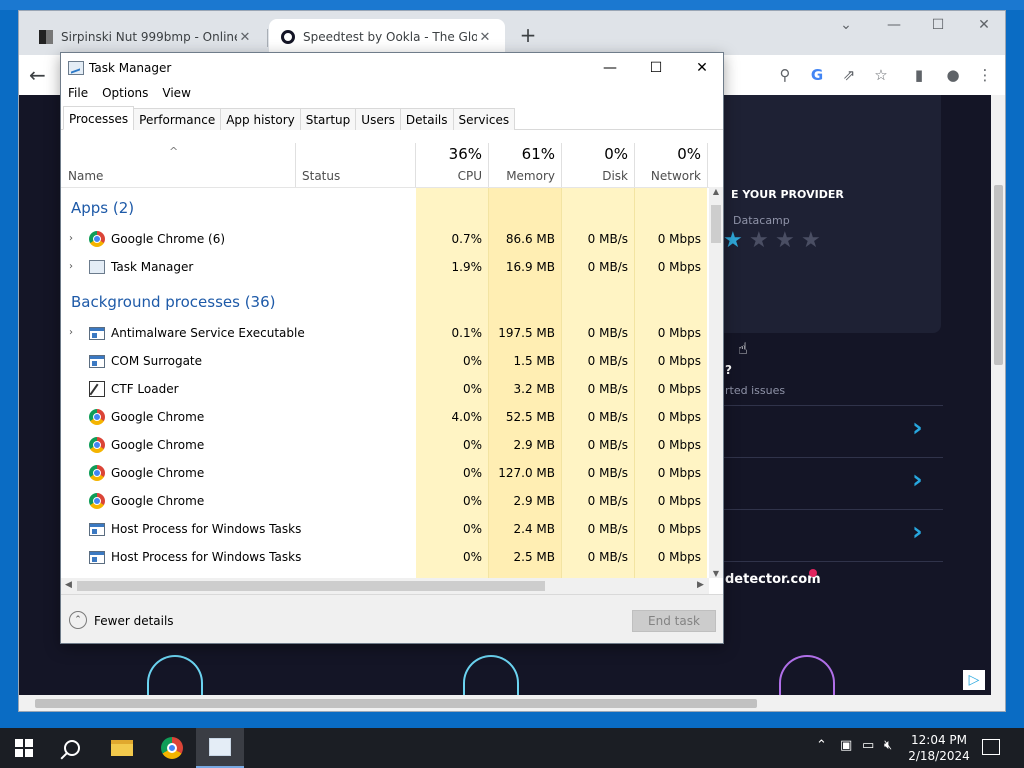 The width and height of the screenshot is (1024, 768). Describe the element at coordinates (78, 93) in the screenshot. I see `menu-file: File` at that location.